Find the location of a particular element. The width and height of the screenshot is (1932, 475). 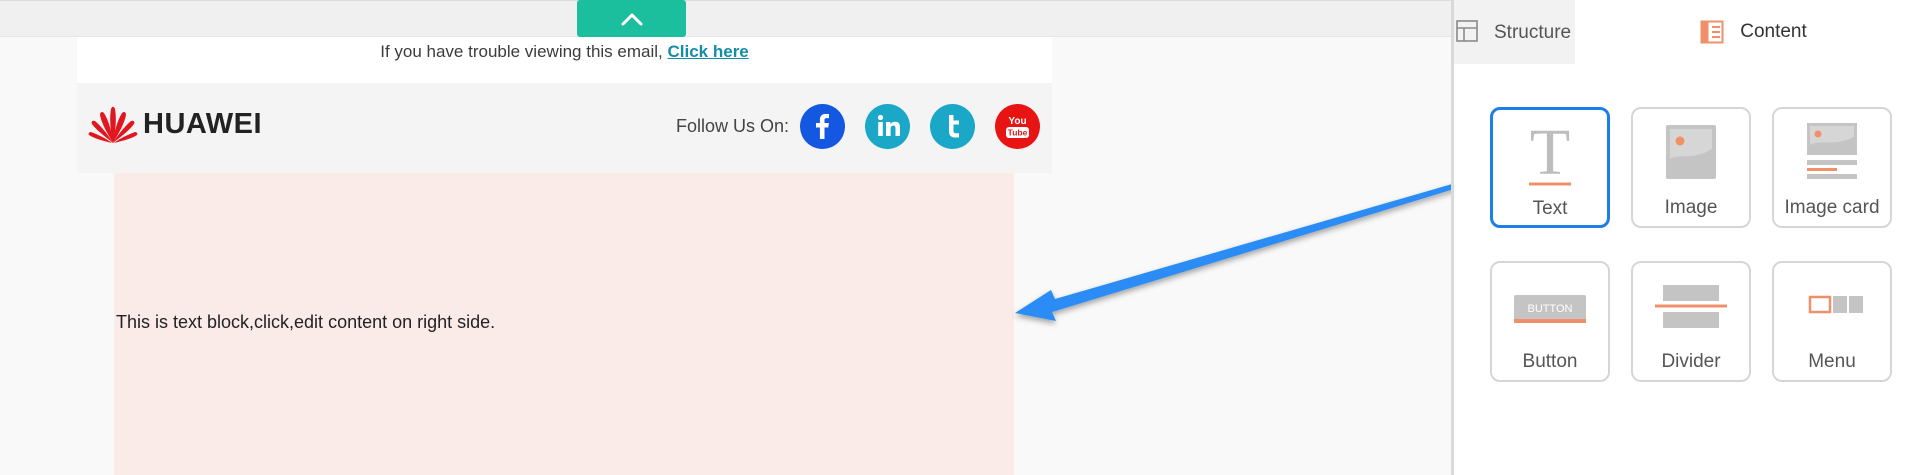

block-text: T Text is located at coordinates (1550, 167).